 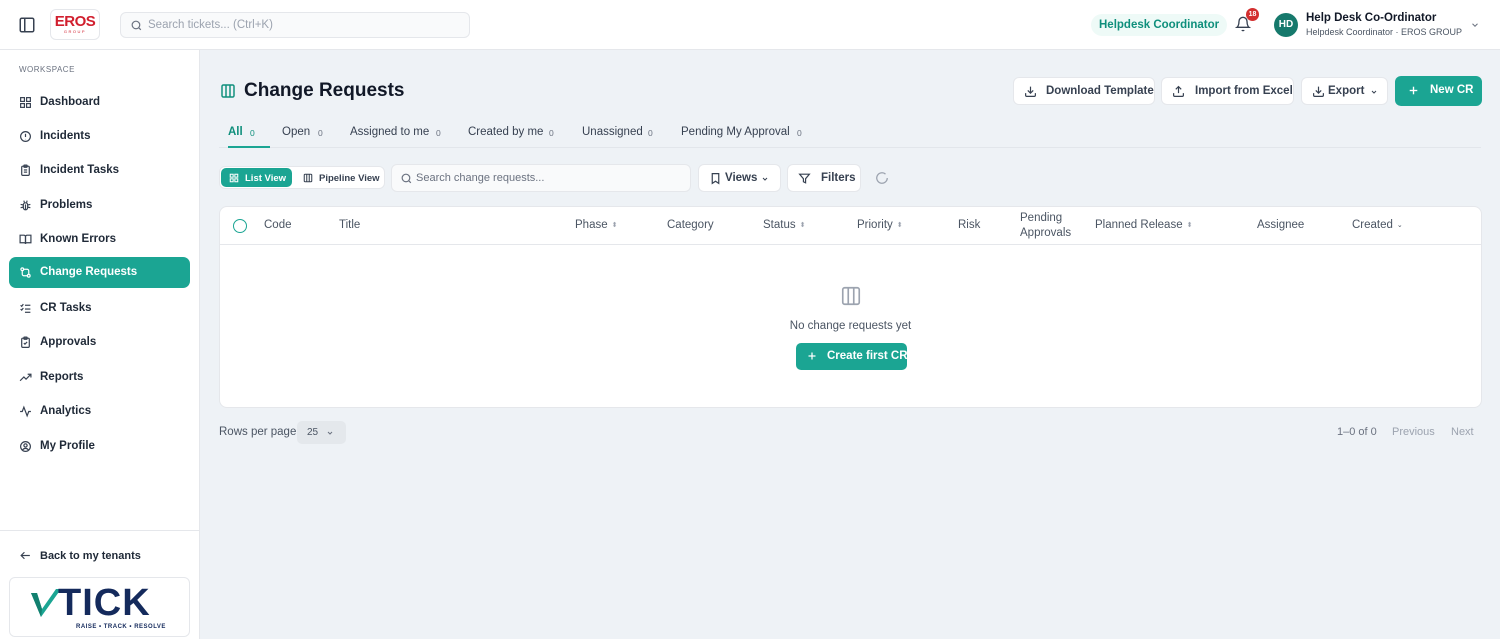 I want to click on plus-icon, so click(x=1413, y=90).